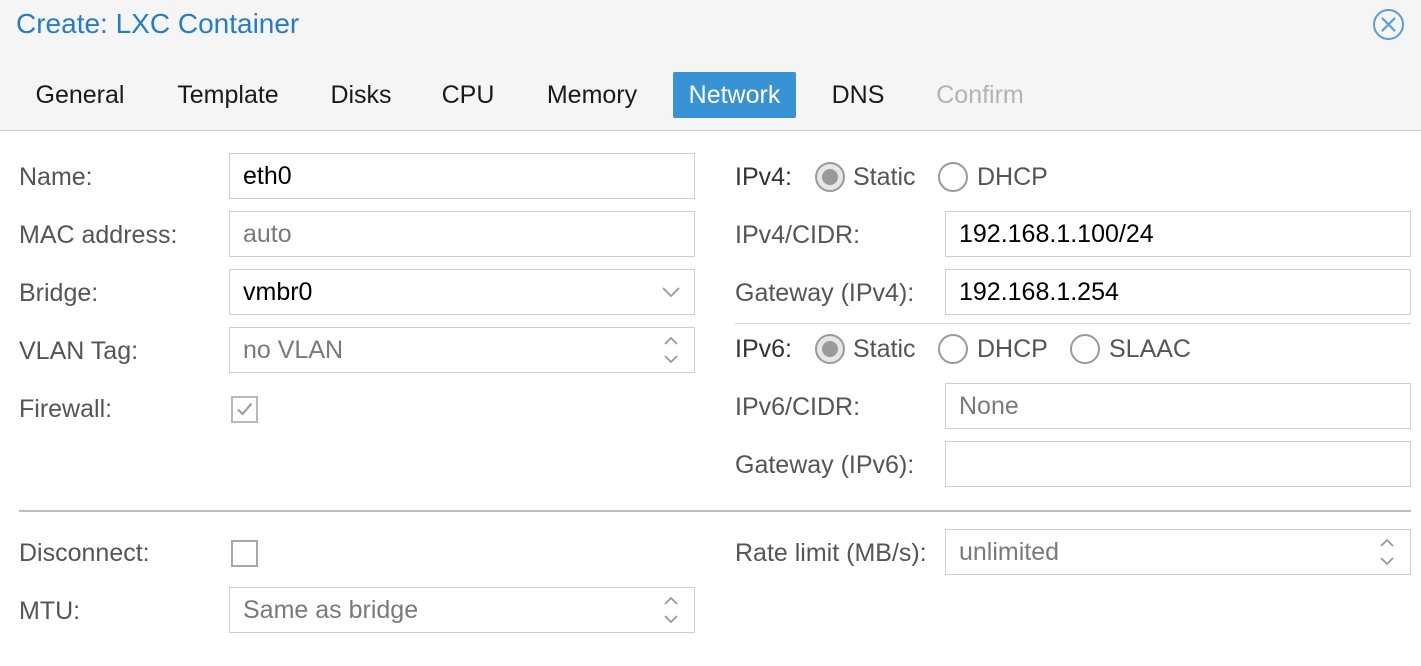 The width and height of the screenshot is (1421, 666). I want to click on mtu-field: Same as bridge, so click(462, 610).